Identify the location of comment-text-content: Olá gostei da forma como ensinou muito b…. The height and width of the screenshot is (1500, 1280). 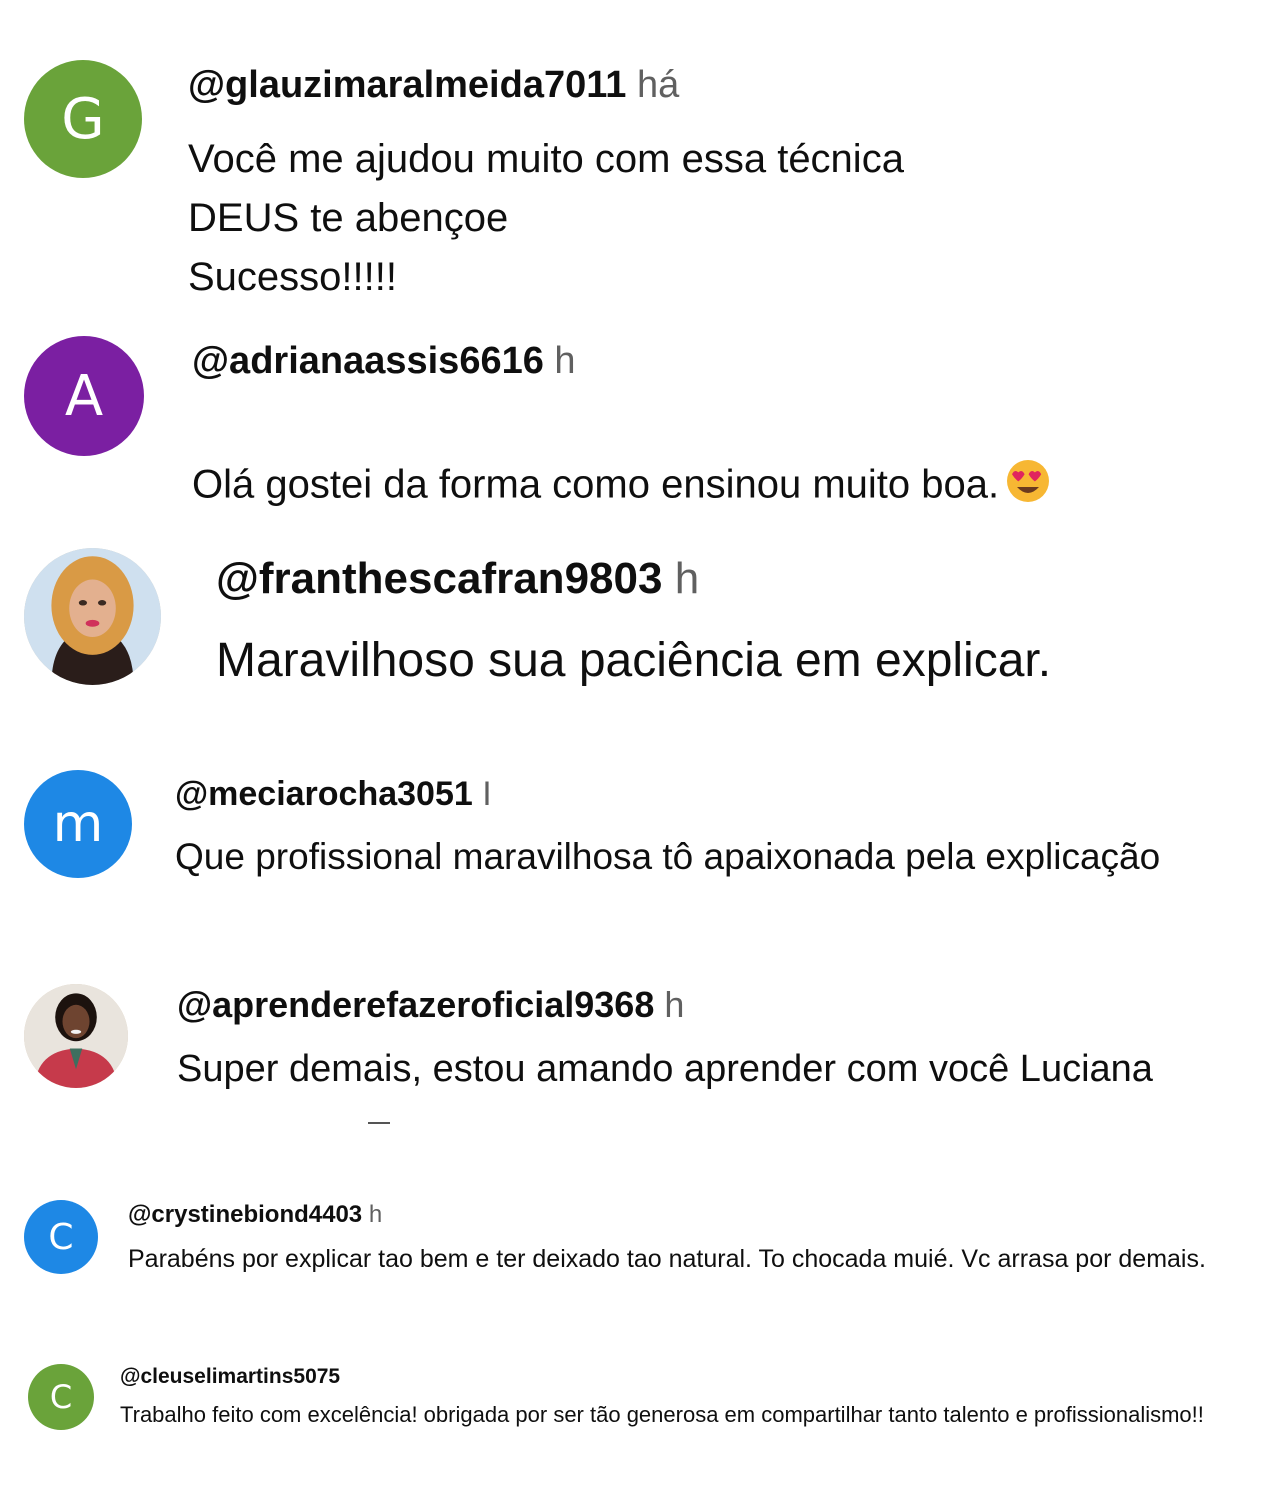
(596, 484).